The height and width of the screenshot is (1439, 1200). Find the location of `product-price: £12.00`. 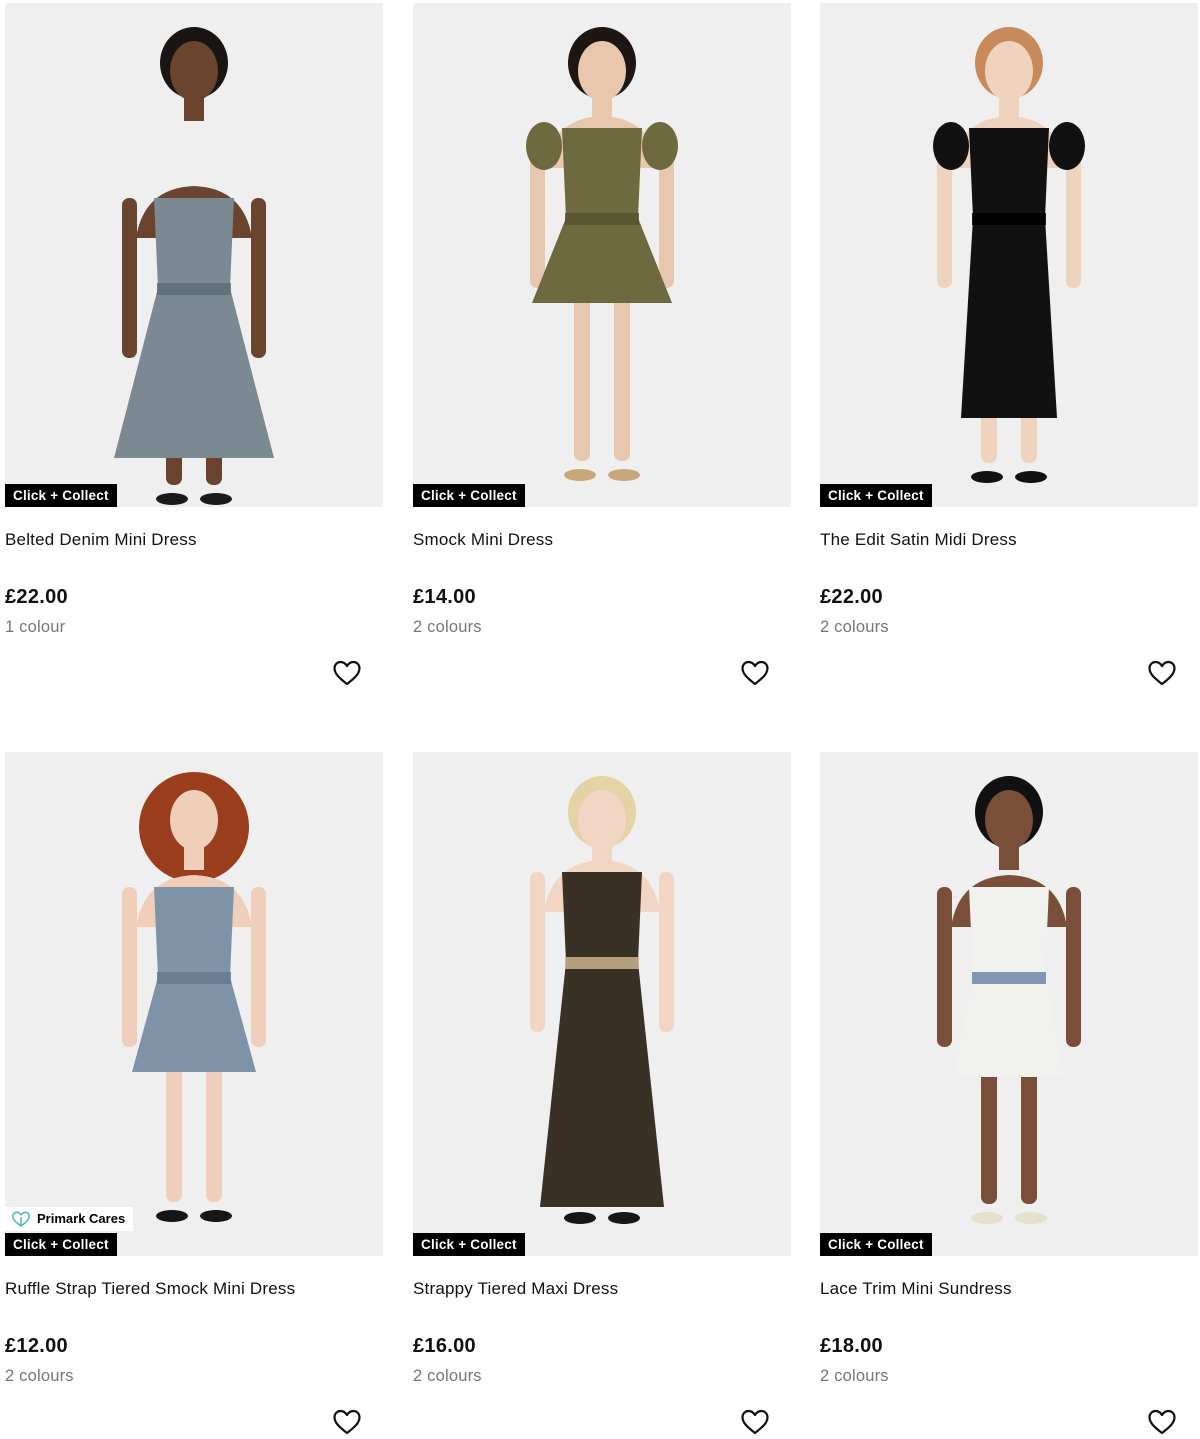

product-price: £12.00 is located at coordinates (36, 1346).